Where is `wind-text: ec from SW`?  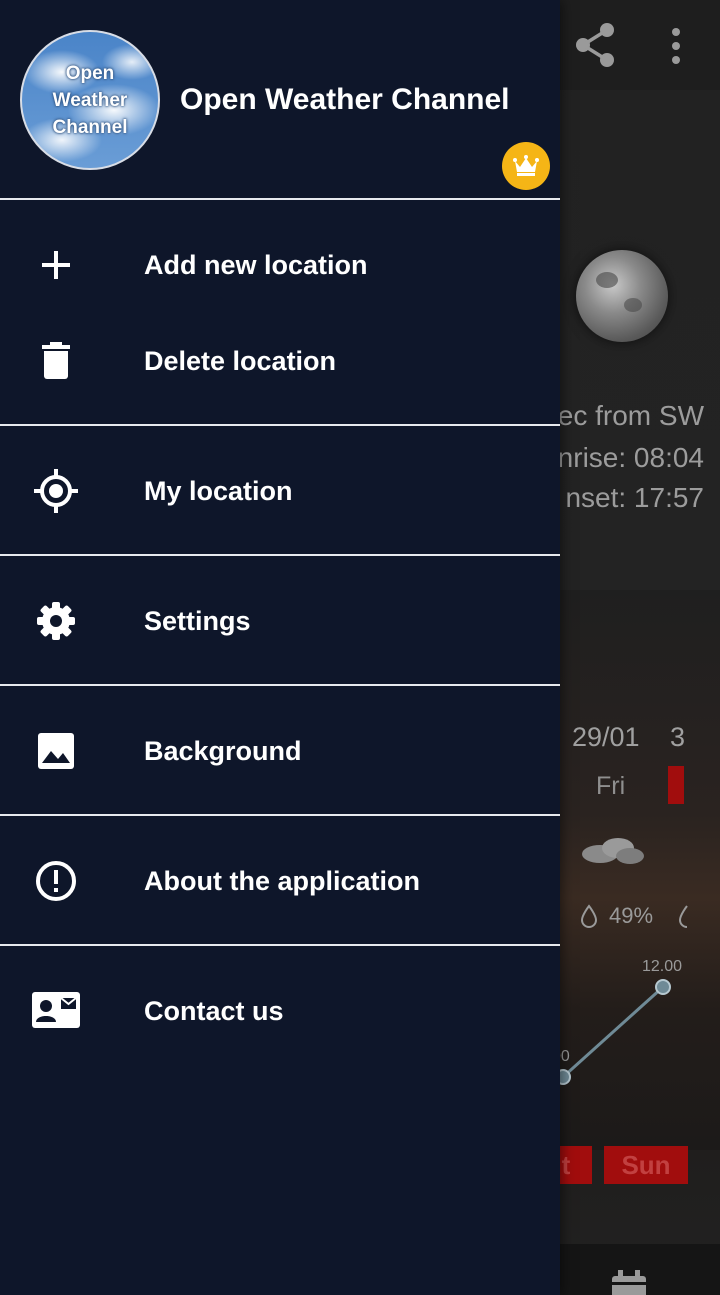
wind-text: ec from SW is located at coordinates (630, 415).